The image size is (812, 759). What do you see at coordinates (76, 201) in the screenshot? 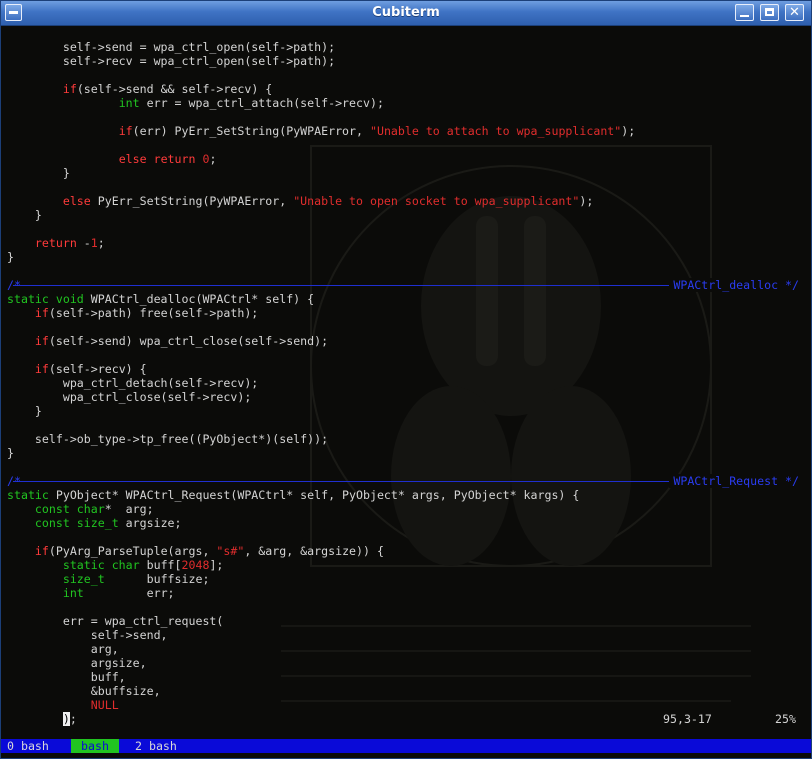
I see `code-token: else` at bounding box center [76, 201].